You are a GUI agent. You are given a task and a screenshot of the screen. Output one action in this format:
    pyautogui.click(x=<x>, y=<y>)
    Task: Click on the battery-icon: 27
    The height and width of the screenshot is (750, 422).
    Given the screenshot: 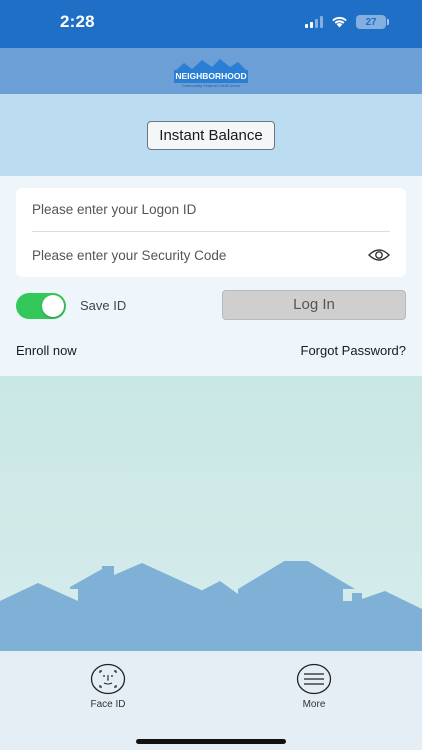 What is the action you would take?
    pyautogui.click(x=372, y=22)
    